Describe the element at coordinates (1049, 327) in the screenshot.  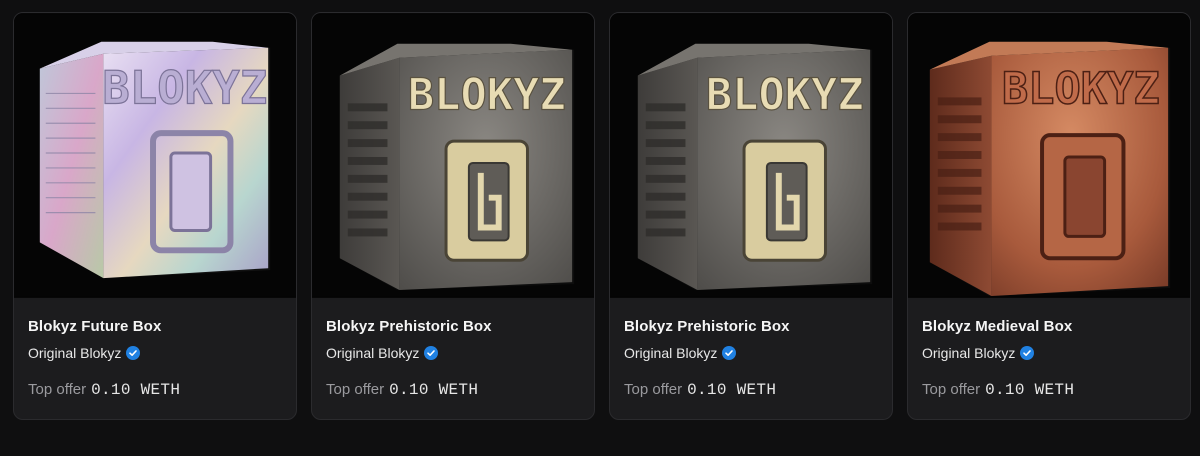
I see `nft-title: Blokyz Medieval Box` at that location.